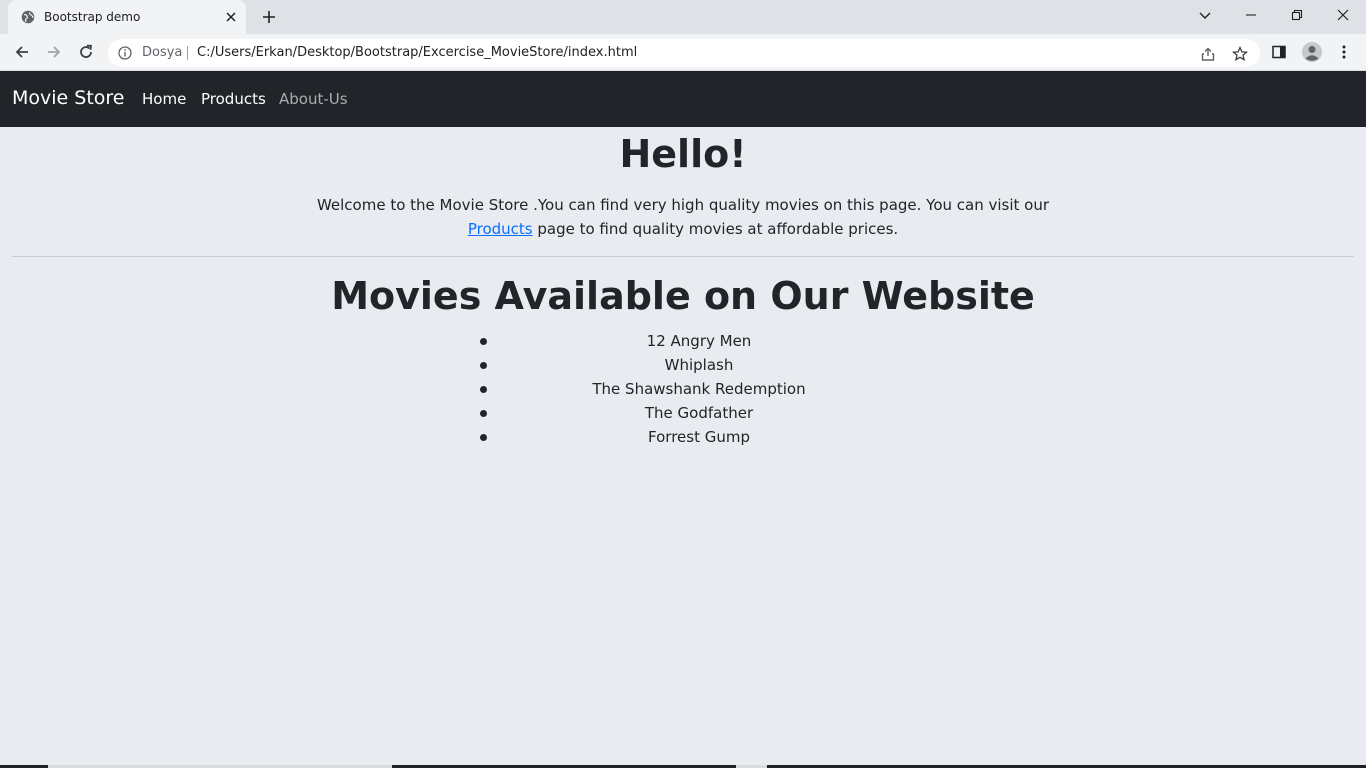  What do you see at coordinates (683, 99) in the screenshot?
I see `site-navbar: Movie Store Home Products About-Us` at bounding box center [683, 99].